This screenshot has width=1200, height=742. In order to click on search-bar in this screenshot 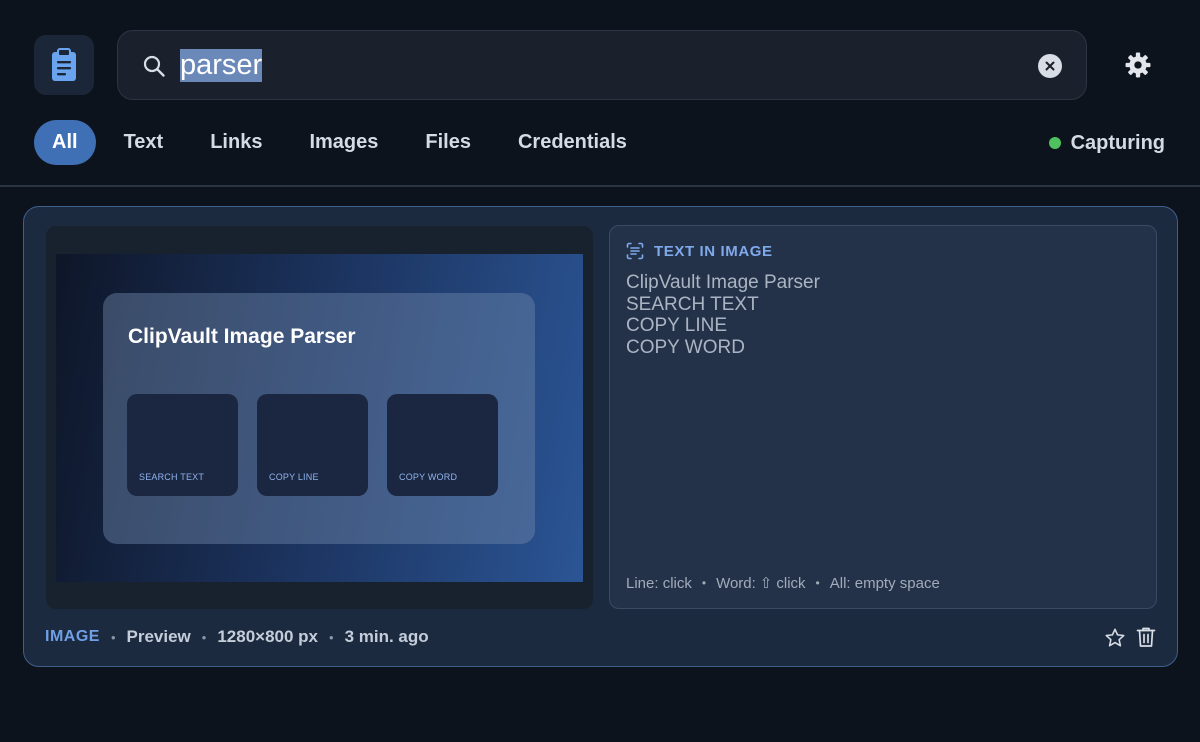, I will do `click(602, 65)`.